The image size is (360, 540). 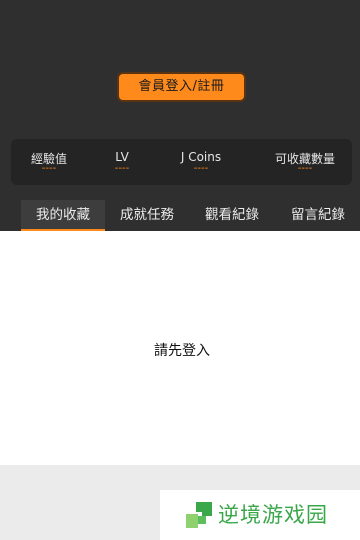 What do you see at coordinates (181, 87) in the screenshot?
I see `login-register-button: 會員登入/註冊` at bounding box center [181, 87].